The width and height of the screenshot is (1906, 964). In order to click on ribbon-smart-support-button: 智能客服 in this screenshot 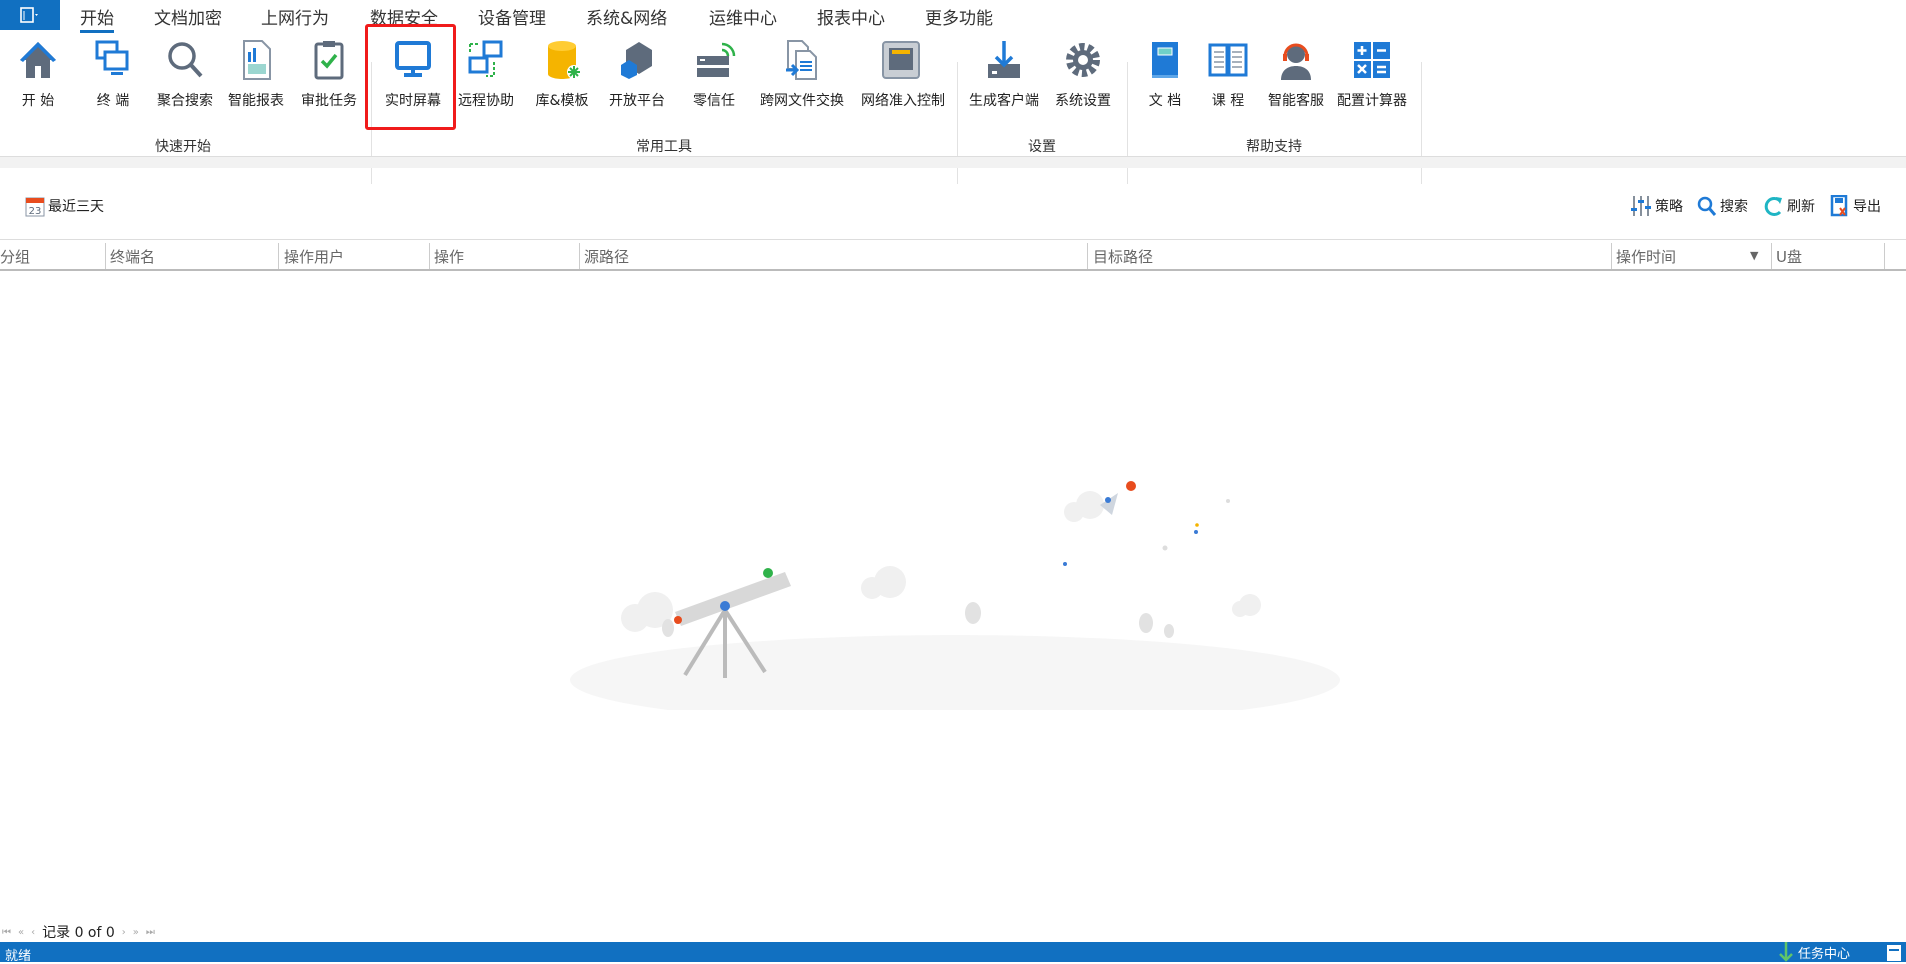, I will do `click(1296, 74)`.